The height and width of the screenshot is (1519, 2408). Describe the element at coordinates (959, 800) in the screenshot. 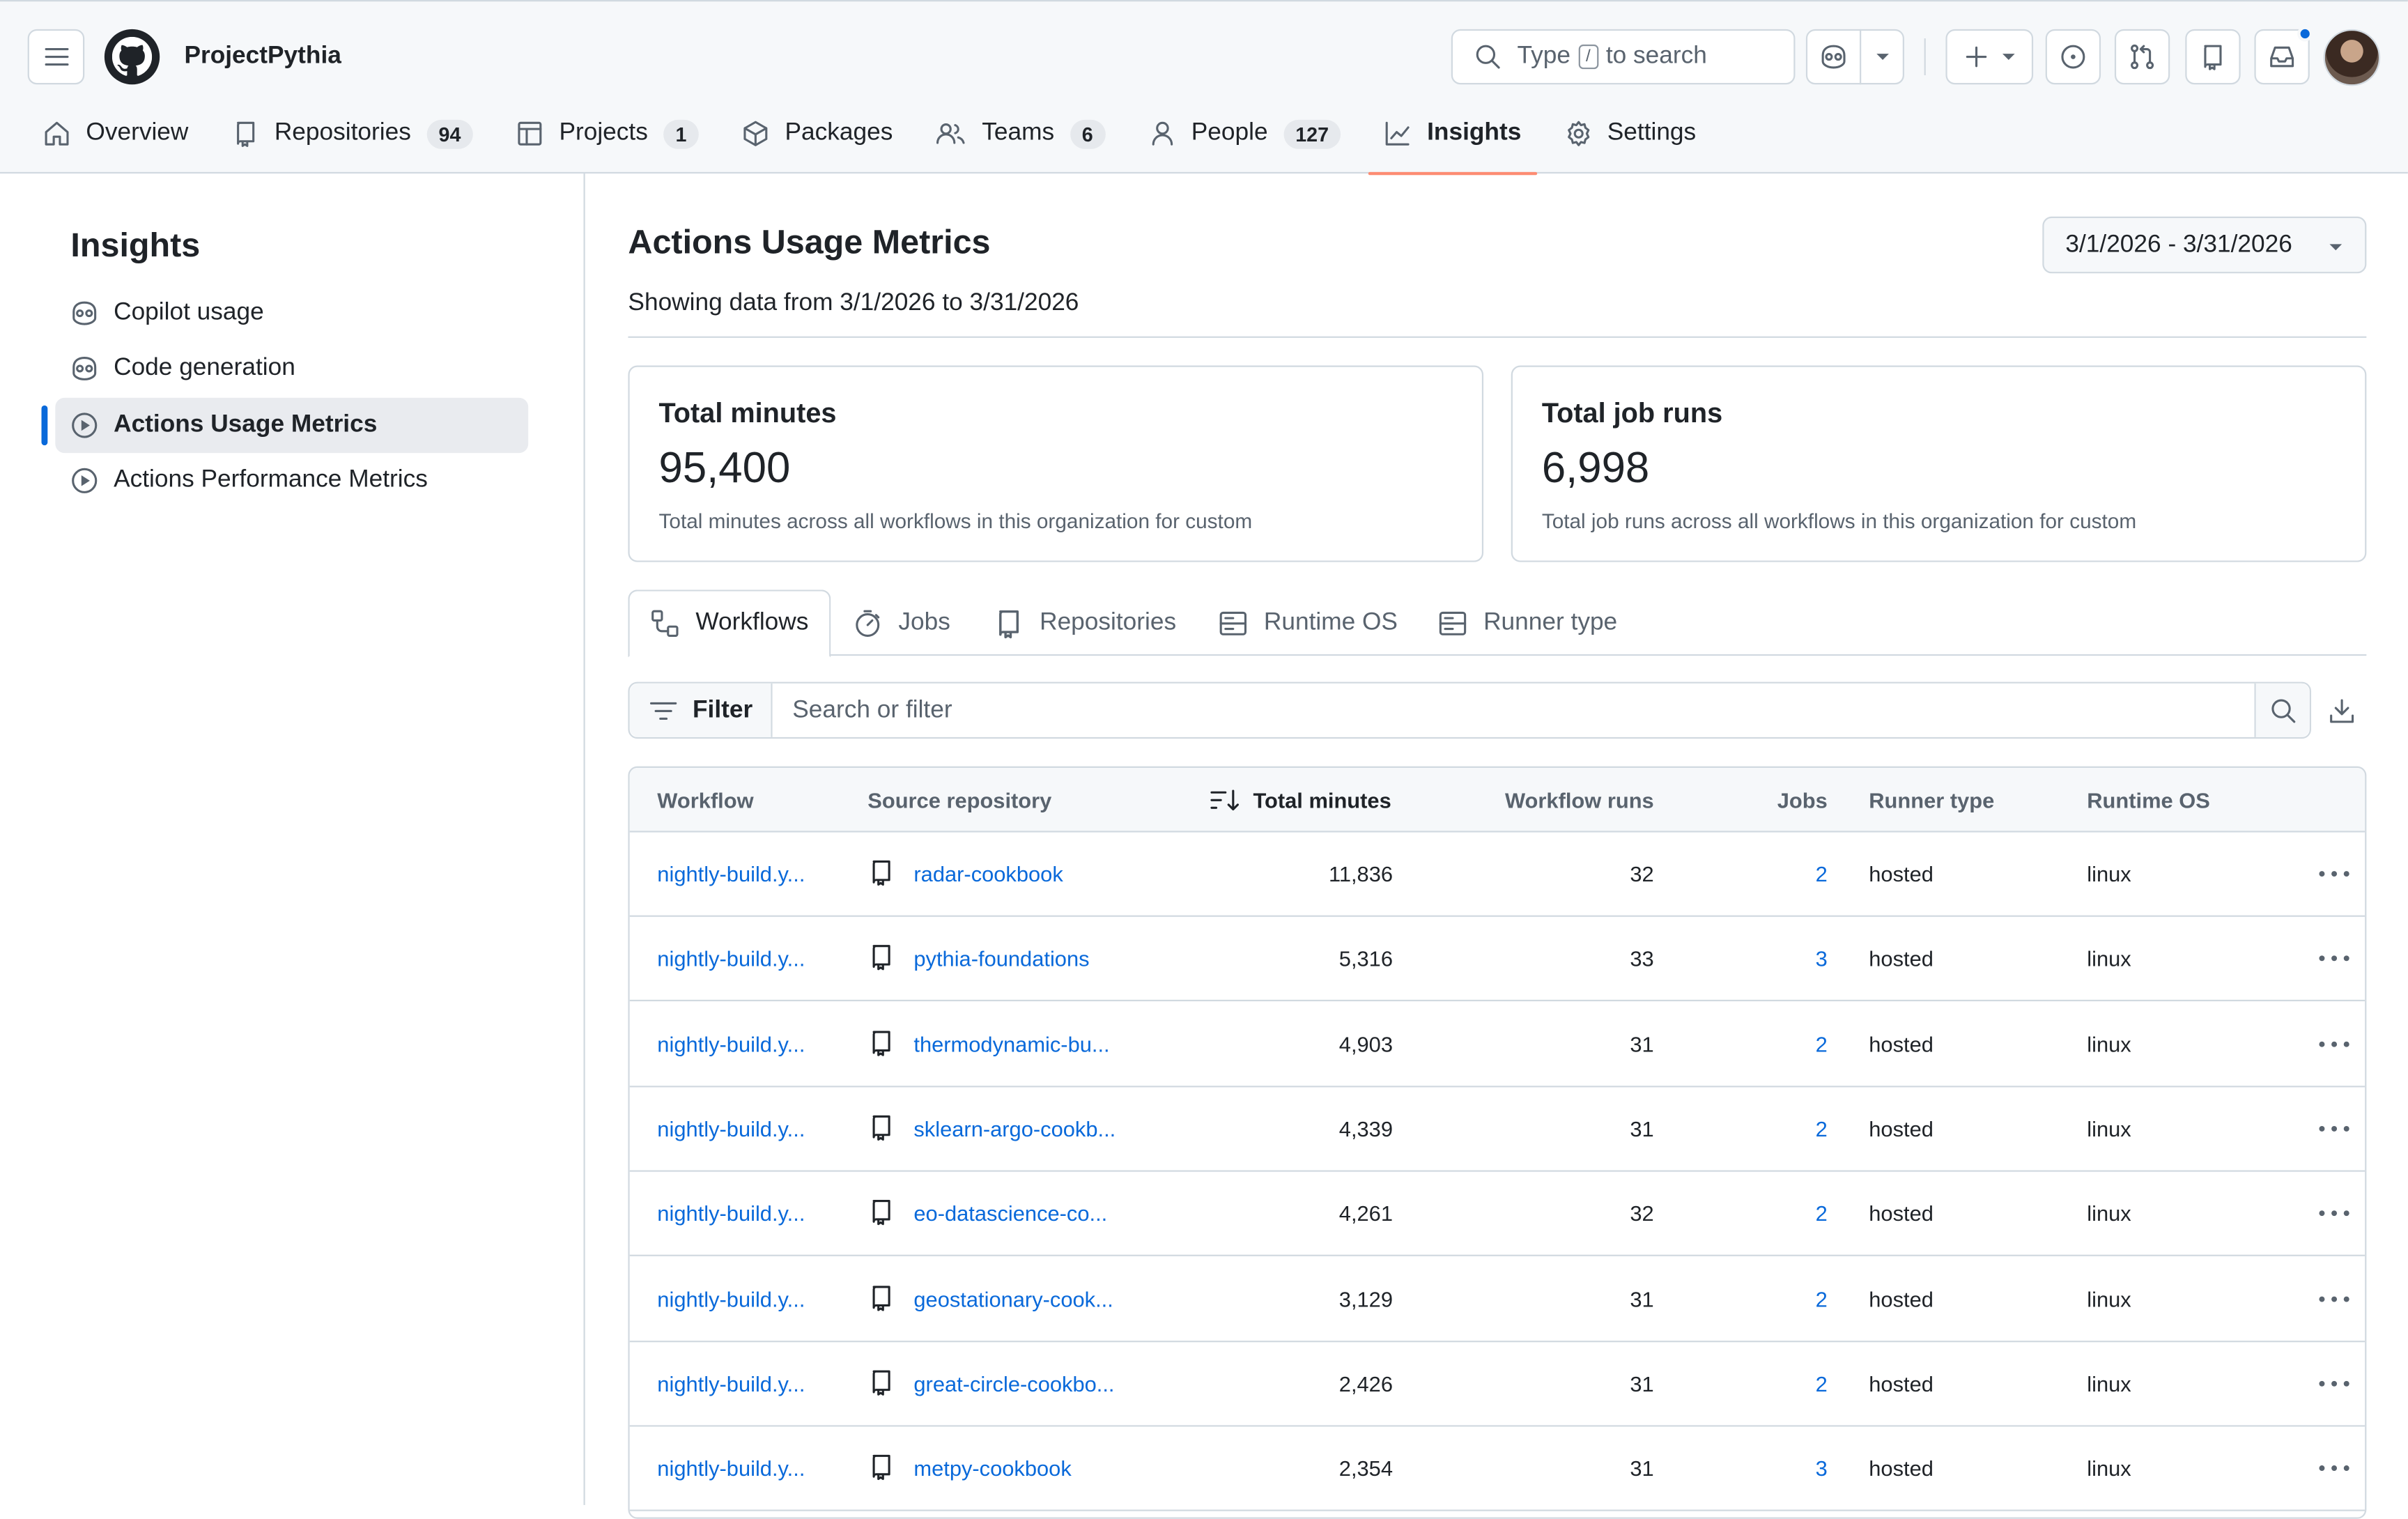

I see `column-source-repository: Source repository` at that location.